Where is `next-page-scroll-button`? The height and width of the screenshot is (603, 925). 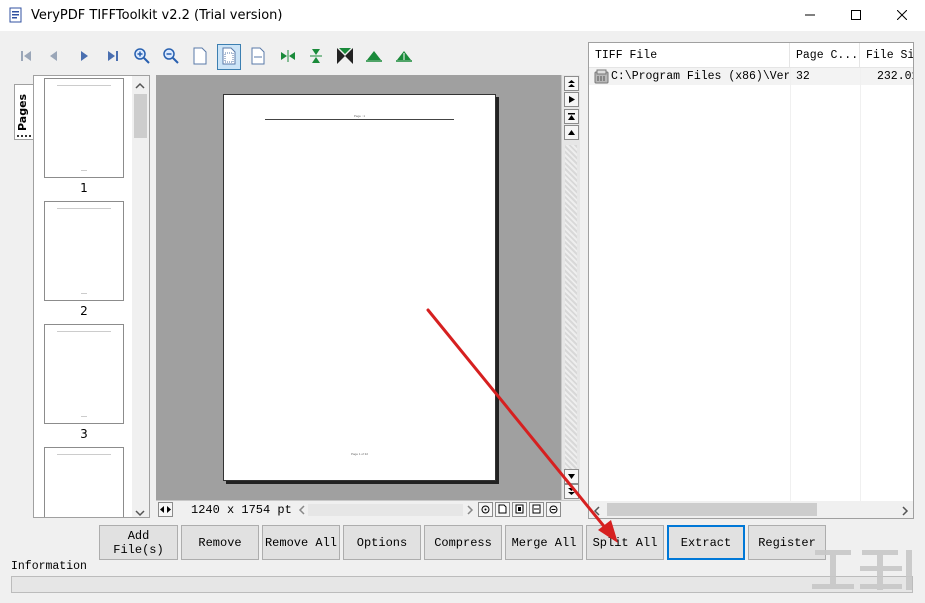 next-page-scroll-button is located at coordinates (571, 99).